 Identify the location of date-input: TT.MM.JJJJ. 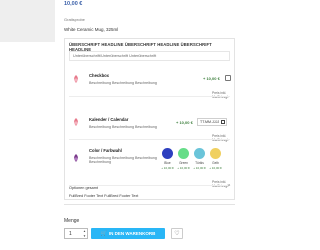
(212, 122).